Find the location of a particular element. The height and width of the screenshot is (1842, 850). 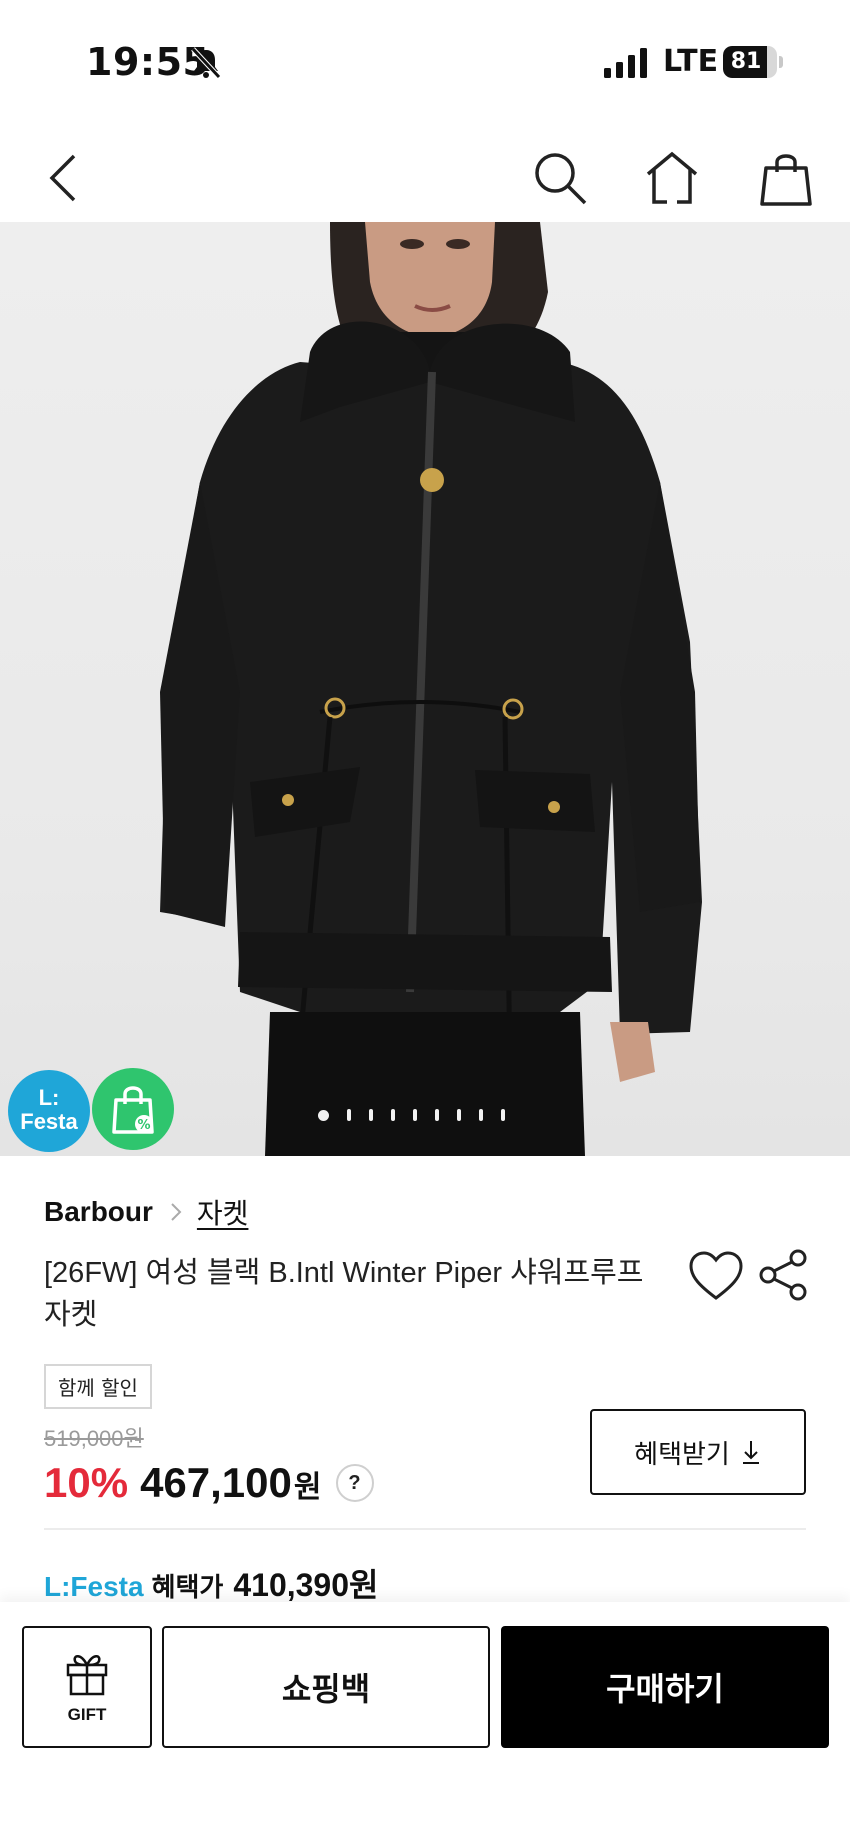

network-label: LTE is located at coordinates (691, 61).